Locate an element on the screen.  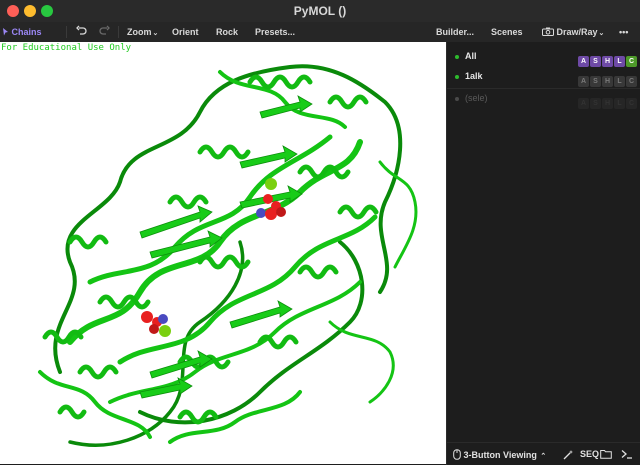
terminal-icon is located at coordinates (626, 454).